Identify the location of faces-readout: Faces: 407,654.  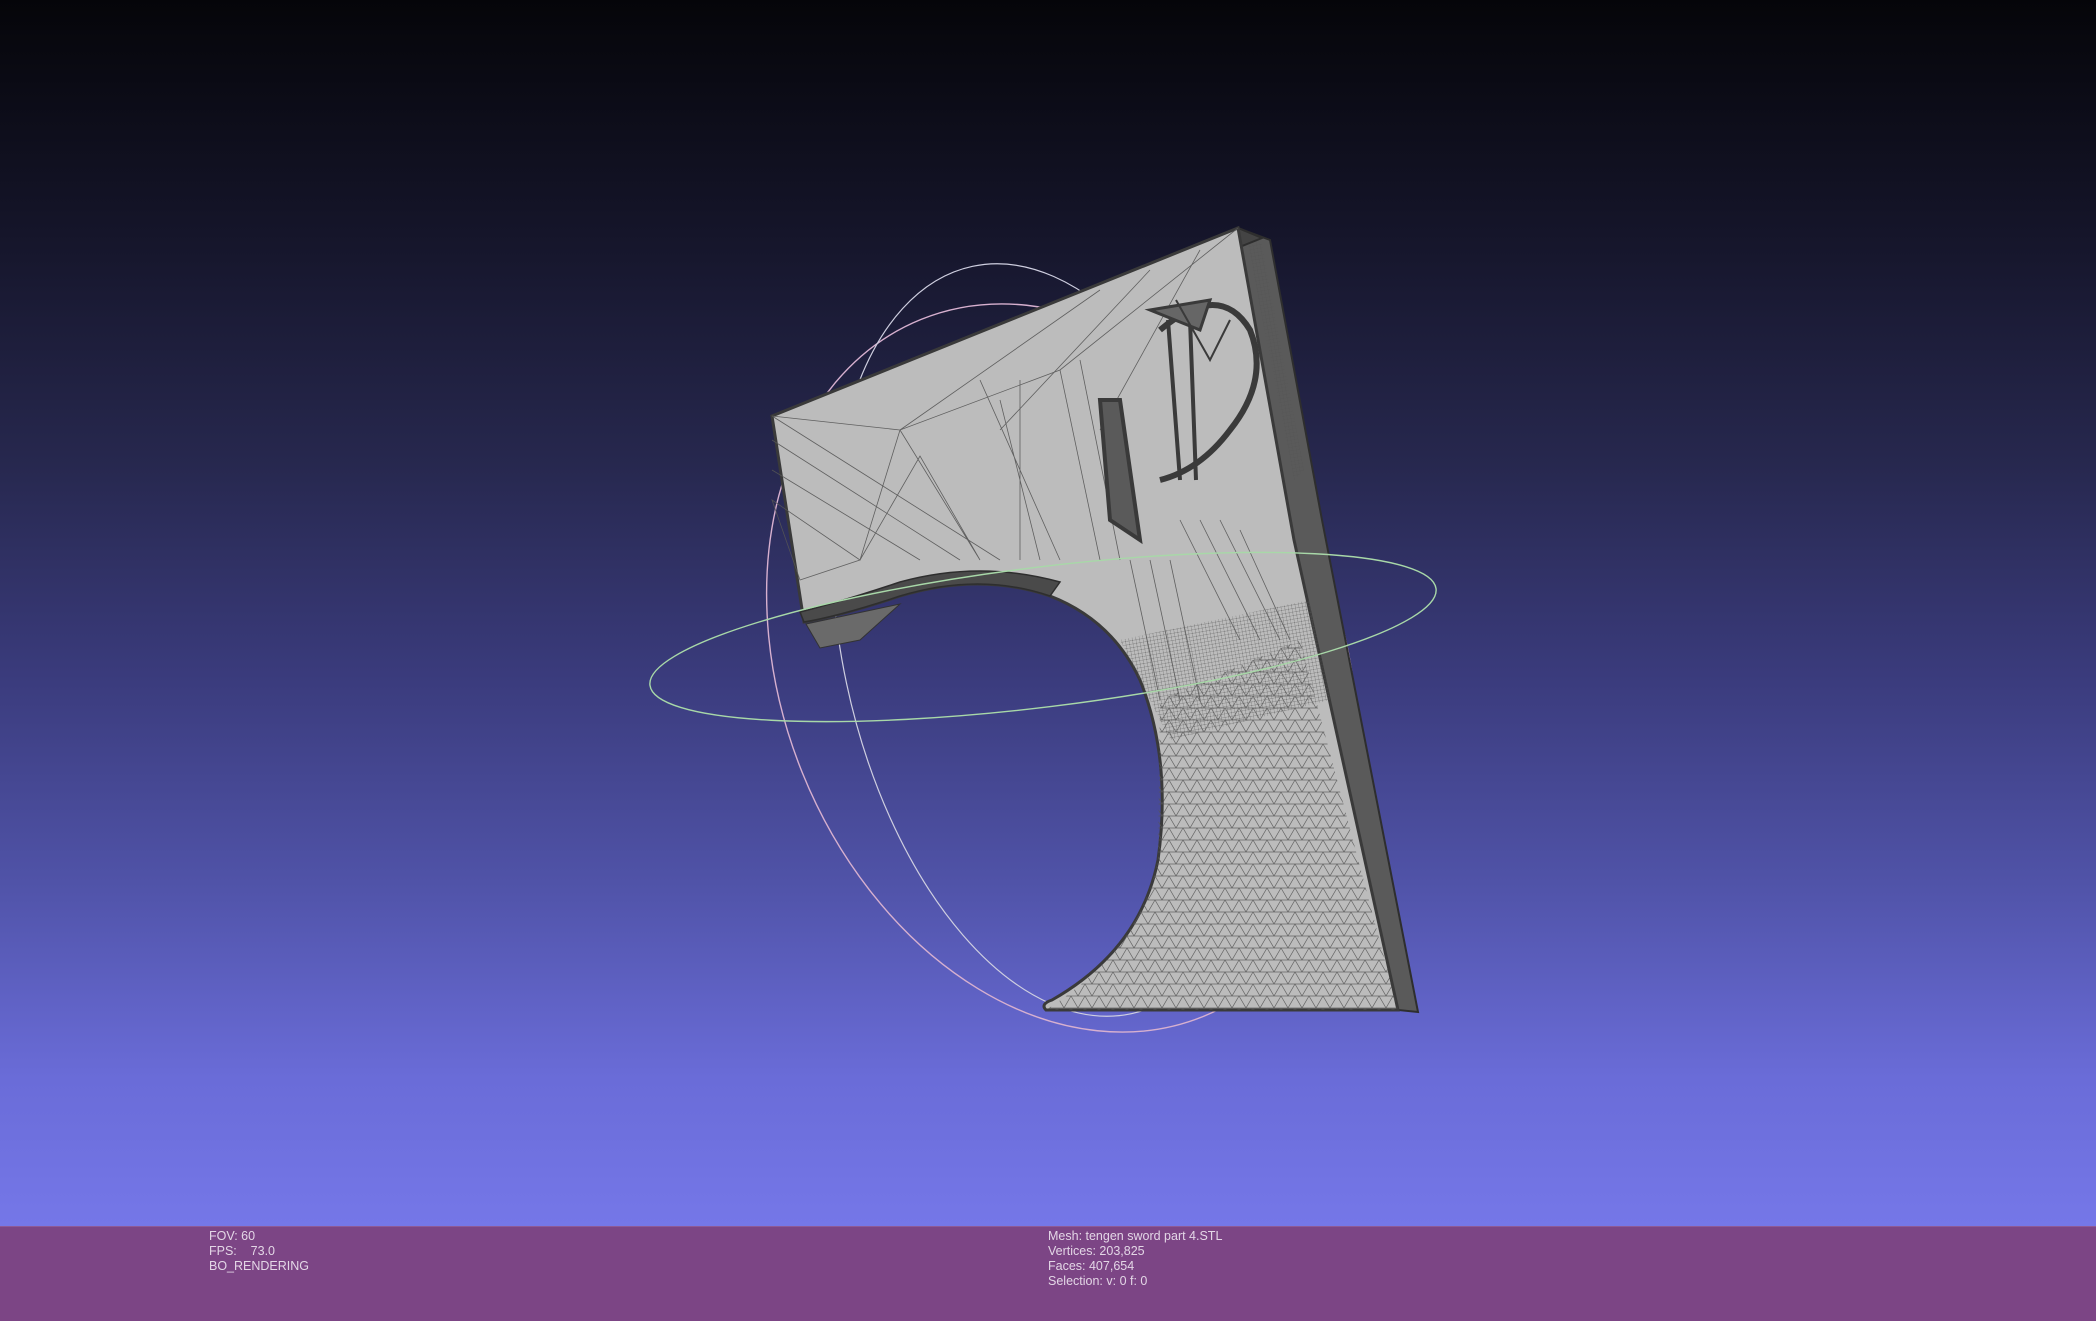
(1091, 1266).